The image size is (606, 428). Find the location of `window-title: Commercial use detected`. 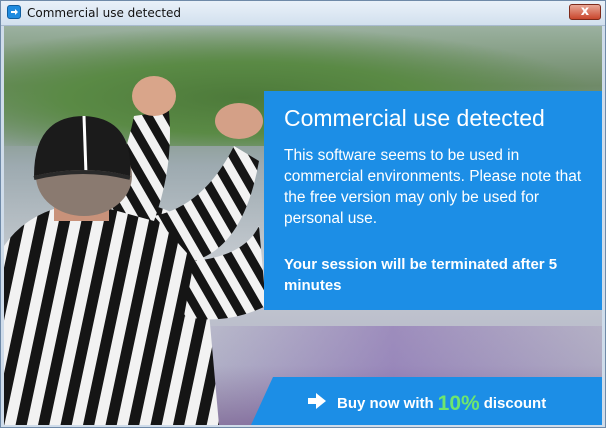

window-title: Commercial use detected is located at coordinates (104, 13).